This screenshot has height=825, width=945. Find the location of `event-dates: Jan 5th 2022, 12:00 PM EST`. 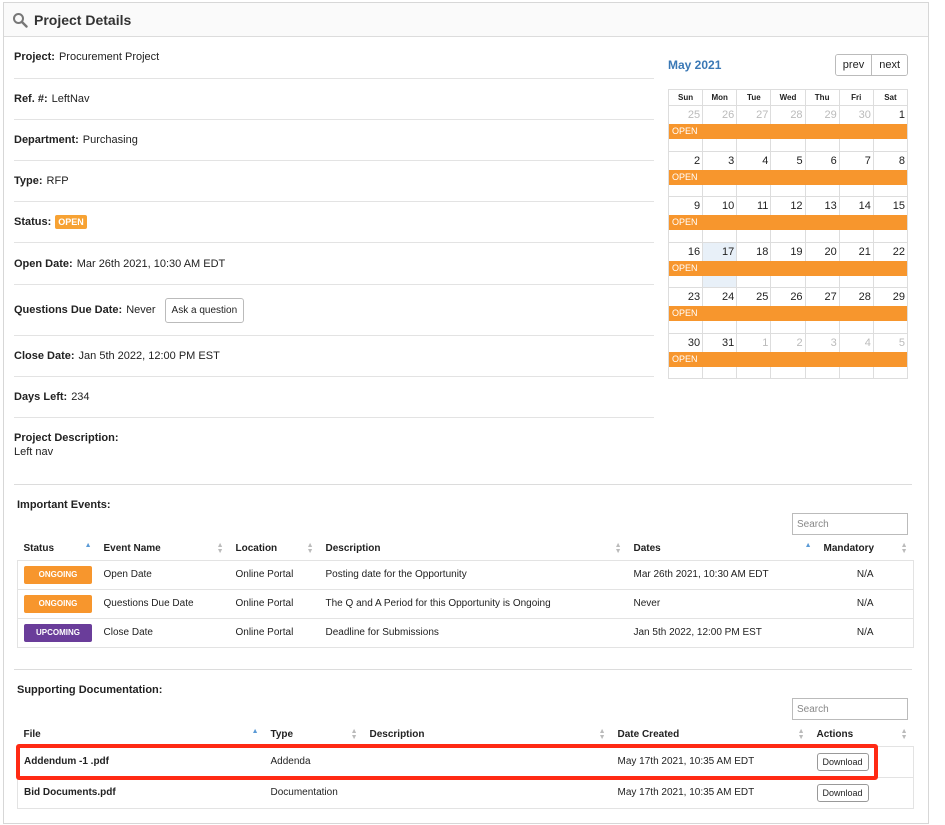

event-dates: Jan 5th 2022, 12:00 PM EST is located at coordinates (722, 632).